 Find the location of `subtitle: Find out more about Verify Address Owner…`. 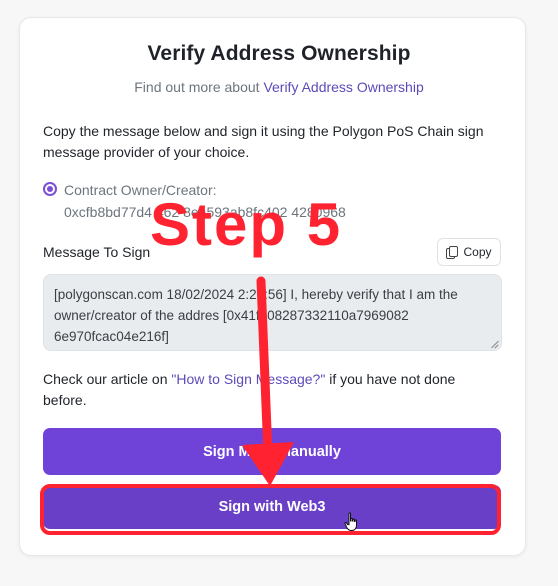

subtitle: Find out more about Verify Address Owner… is located at coordinates (279, 87).